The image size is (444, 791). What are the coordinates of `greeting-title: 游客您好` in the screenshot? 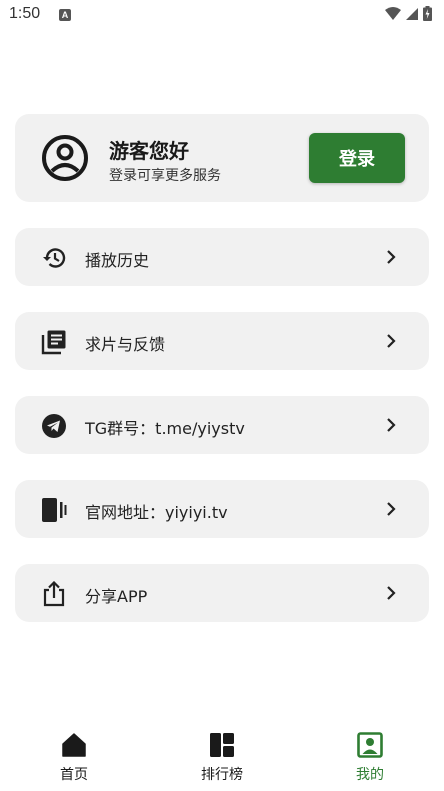 It's located at (149, 151).